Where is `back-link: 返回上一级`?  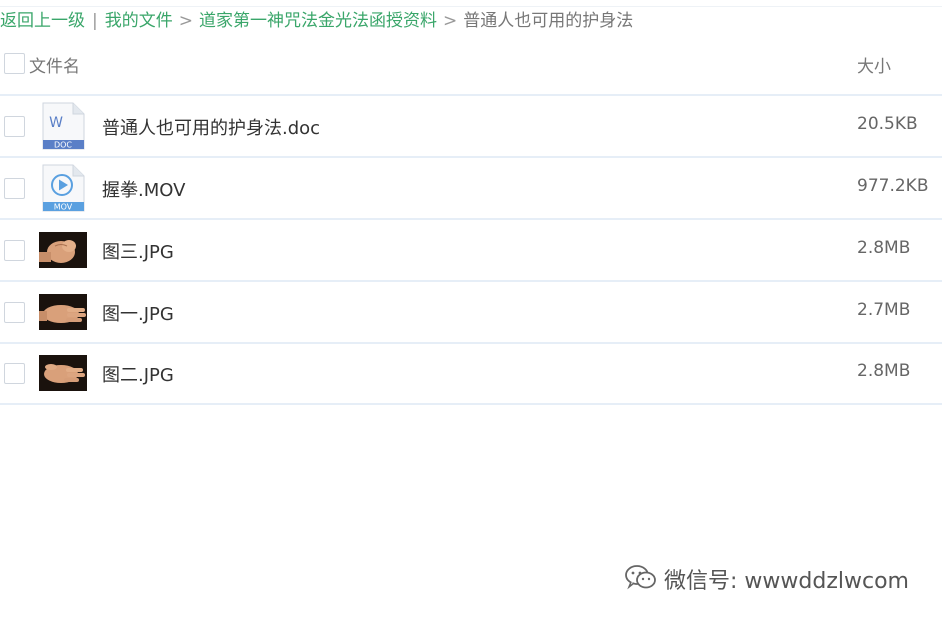 back-link: 返回上一级 is located at coordinates (42, 21).